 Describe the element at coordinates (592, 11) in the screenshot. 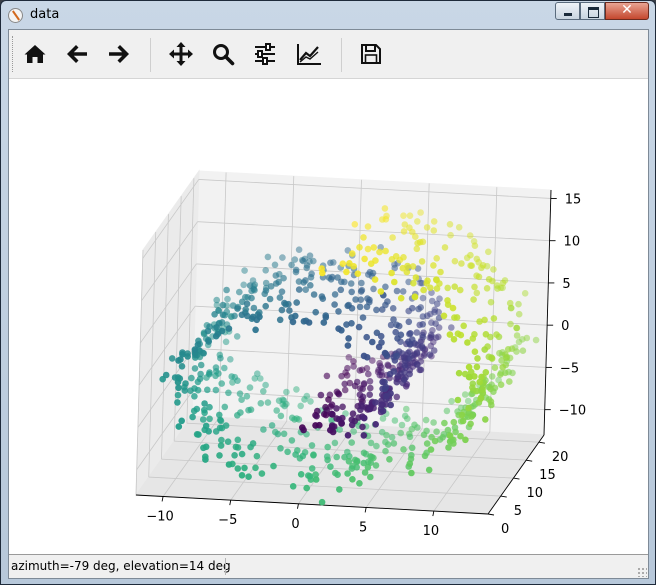

I see `maximize-button` at that location.